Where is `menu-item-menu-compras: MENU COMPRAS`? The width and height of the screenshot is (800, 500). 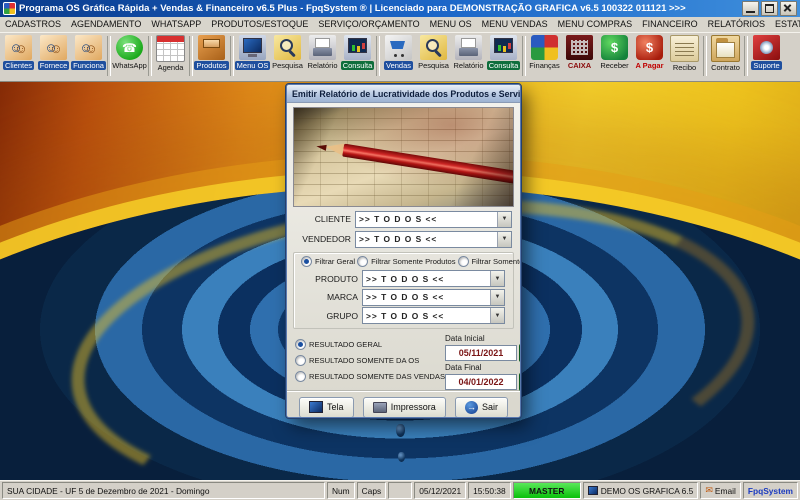 menu-item-menu-compras: MENU COMPRAS is located at coordinates (595, 24).